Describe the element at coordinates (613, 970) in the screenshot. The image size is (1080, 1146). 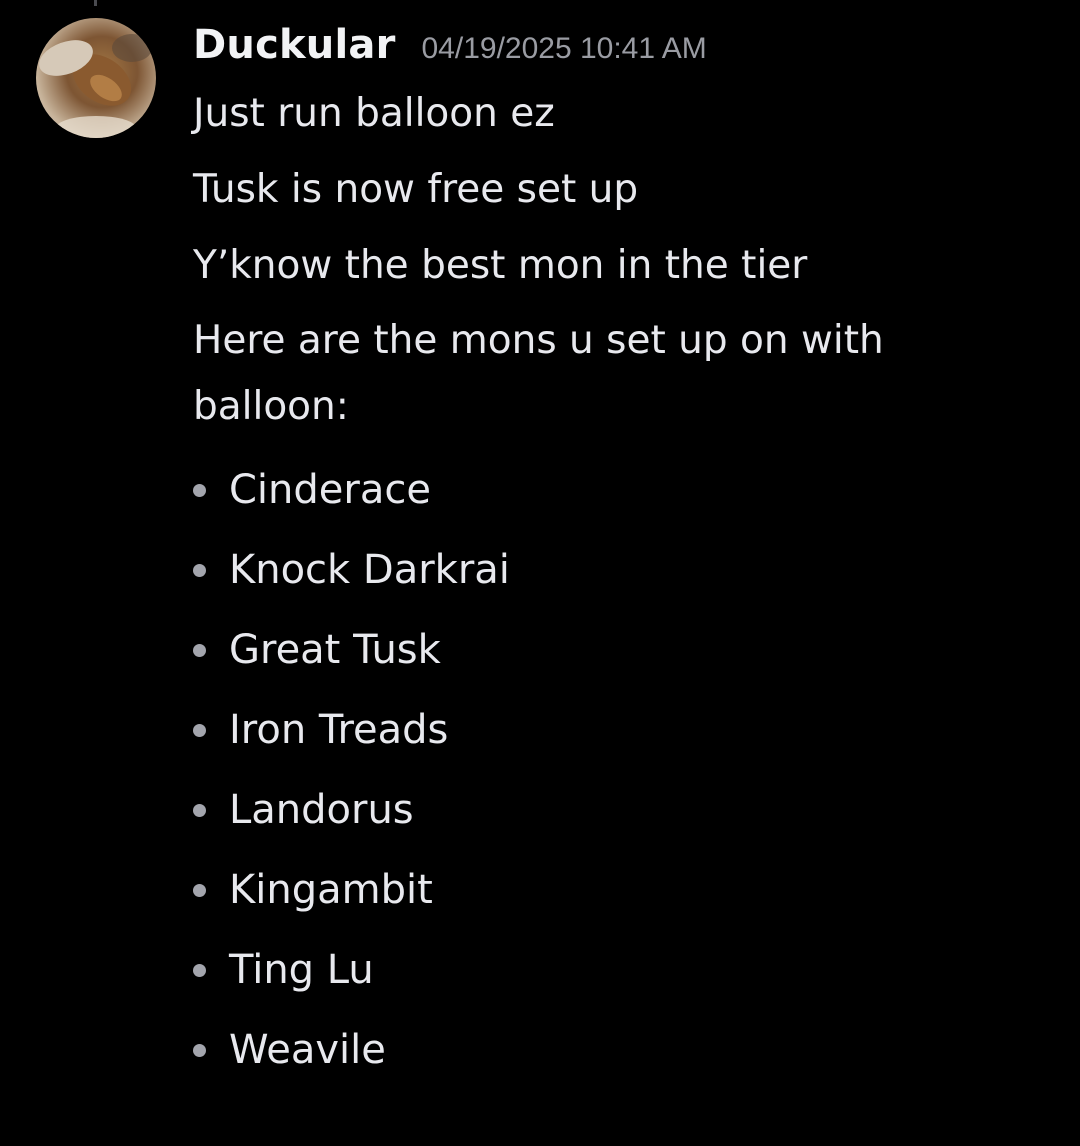
I see `list-item: Ting Lu` at that location.